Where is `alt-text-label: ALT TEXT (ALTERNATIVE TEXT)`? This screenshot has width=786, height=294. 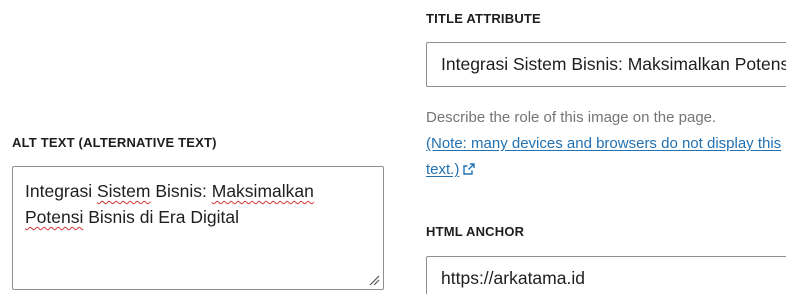 alt-text-label: ALT TEXT (ALTERNATIVE TEXT) is located at coordinates (114, 142).